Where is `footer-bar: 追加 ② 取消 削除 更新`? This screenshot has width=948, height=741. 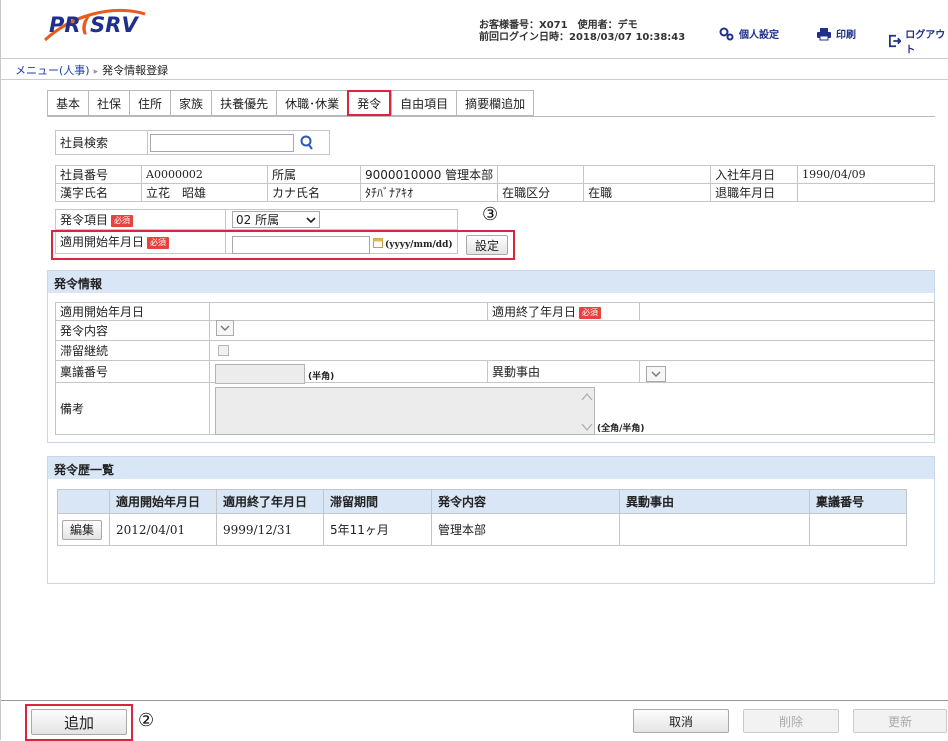 footer-bar: 追加 ② 取消 削除 更新 is located at coordinates (474, 720).